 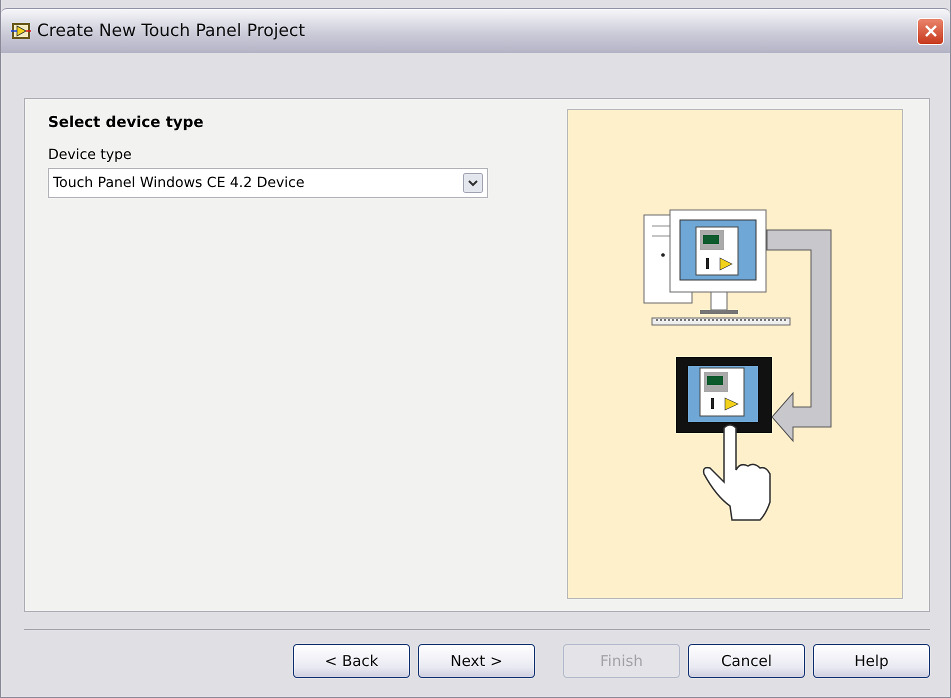 I want to click on field-label: Device type, so click(x=90, y=155).